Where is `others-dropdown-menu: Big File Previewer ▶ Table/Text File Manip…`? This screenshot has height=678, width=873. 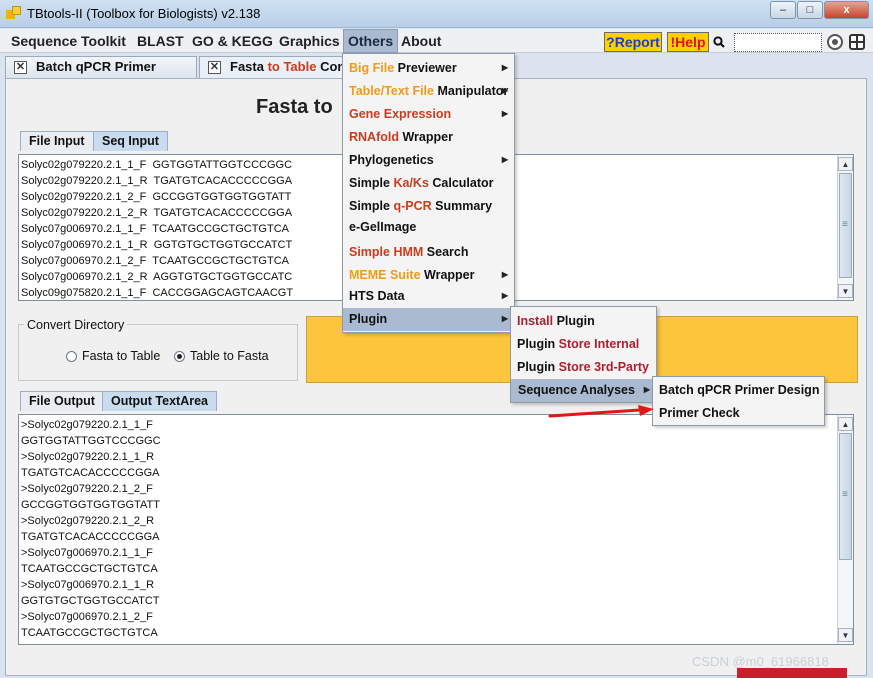
others-dropdown-menu: Big File Previewer ▶ Table/Text File Manip… is located at coordinates (428, 193).